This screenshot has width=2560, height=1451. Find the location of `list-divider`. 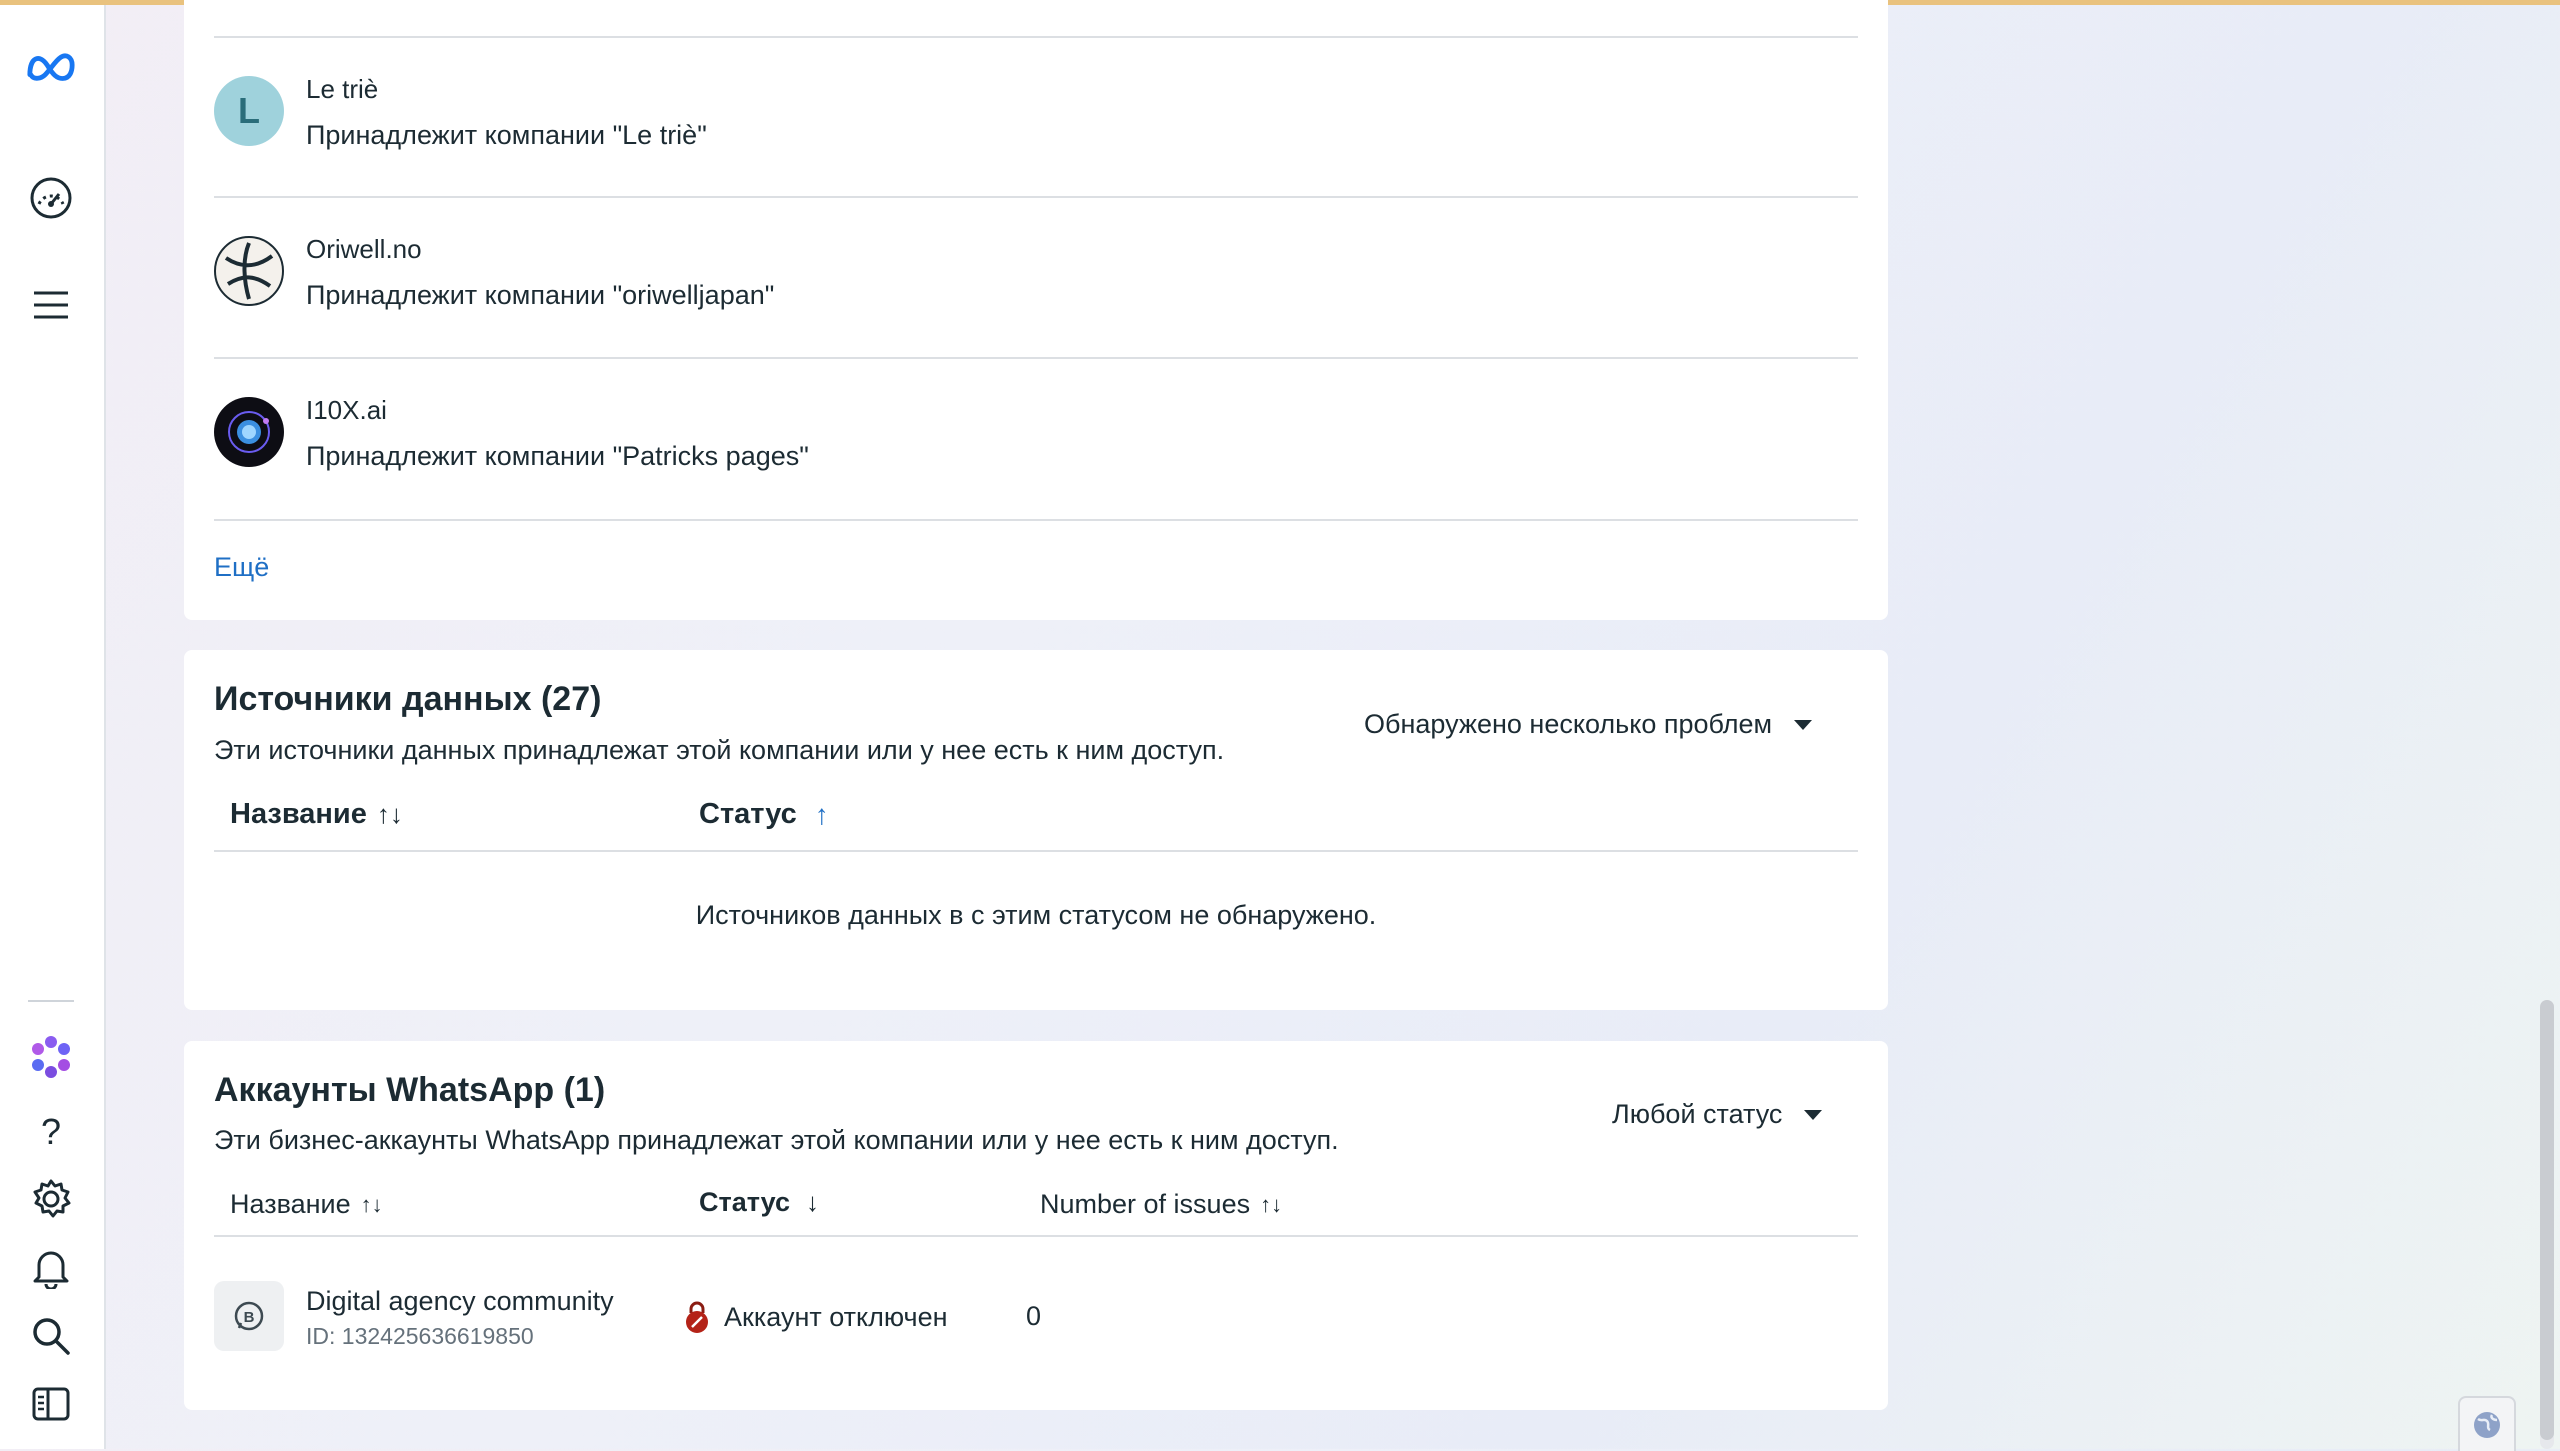

list-divider is located at coordinates (1036, 520).